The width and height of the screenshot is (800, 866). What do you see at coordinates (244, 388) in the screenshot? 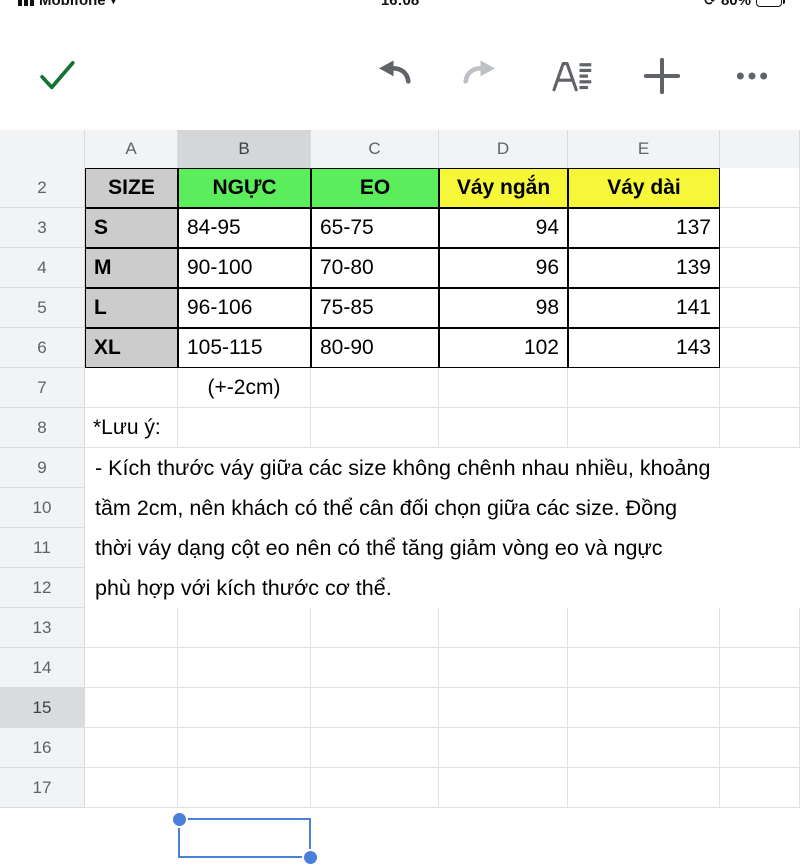
I see `cell-b7: (+-2cm)` at bounding box center [244, 388].